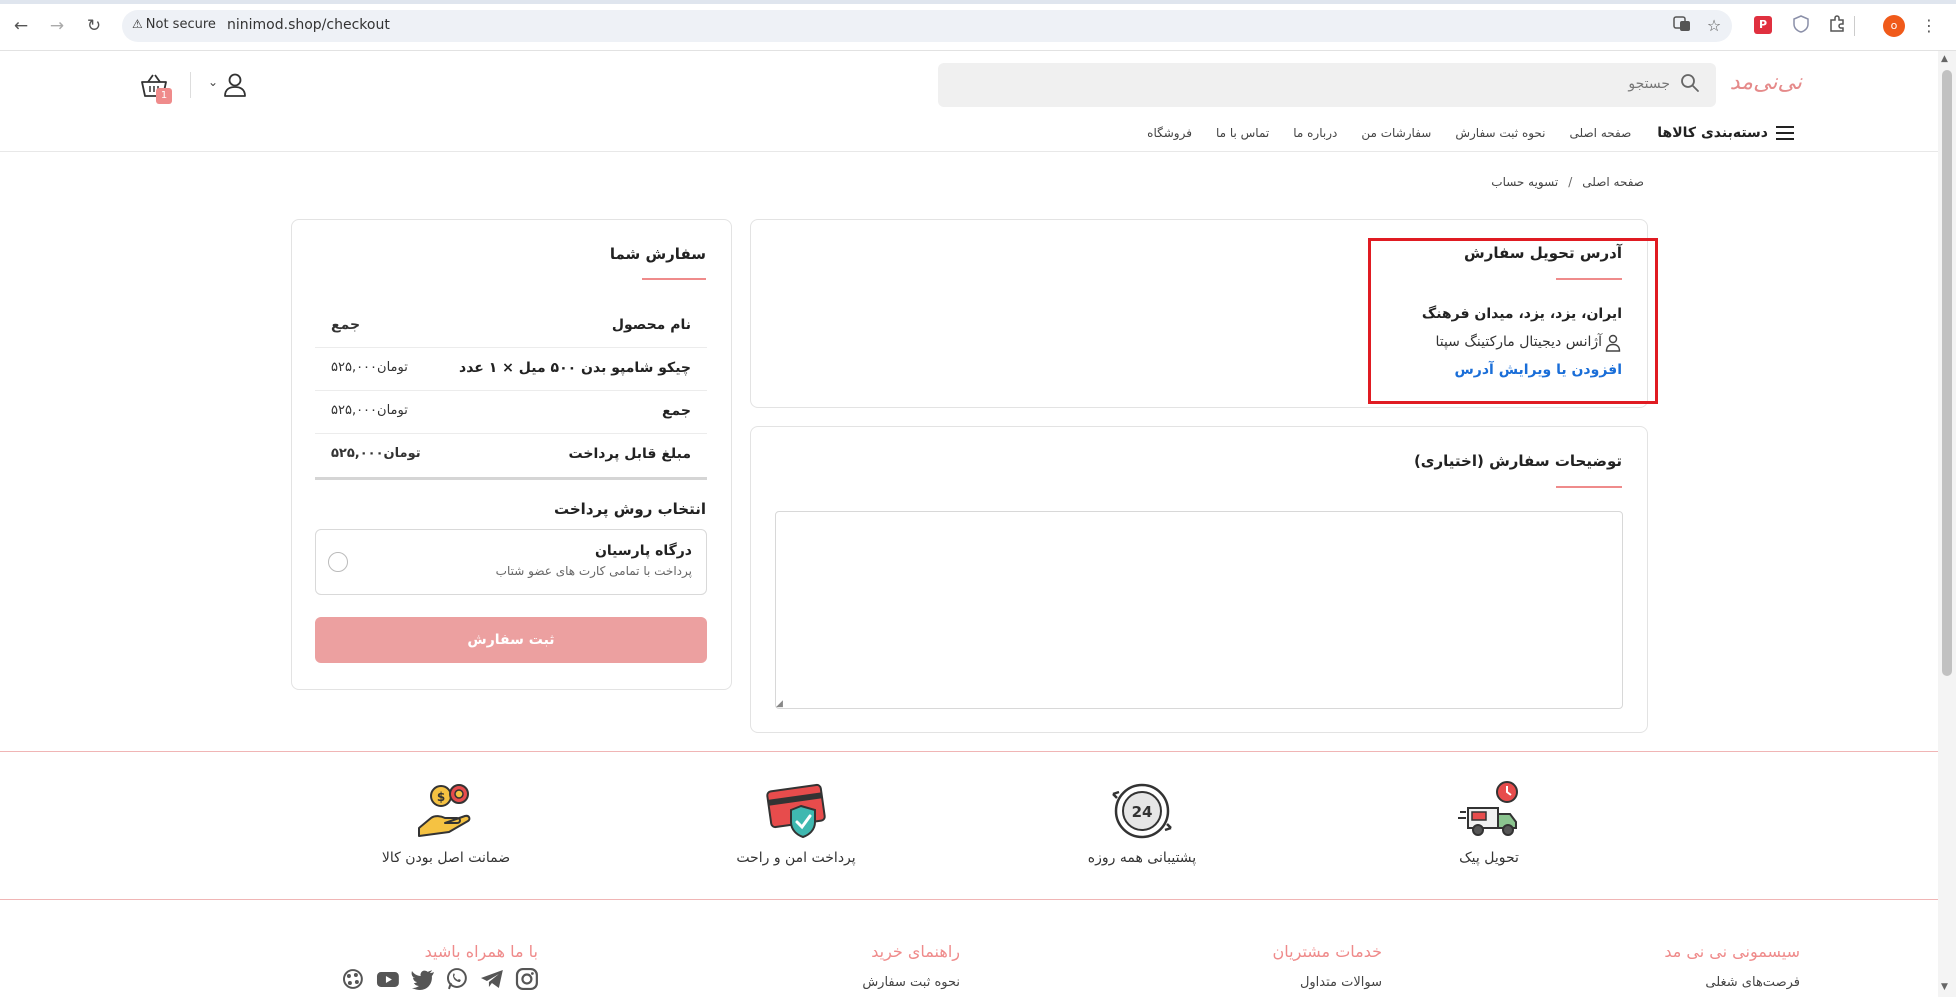 This screenshot has height=997, width=1956. What do you see at coordinates (779, 704) in the screenshot?
I see `resize-handle-icon: ◢` at bounding box center [779, 704].